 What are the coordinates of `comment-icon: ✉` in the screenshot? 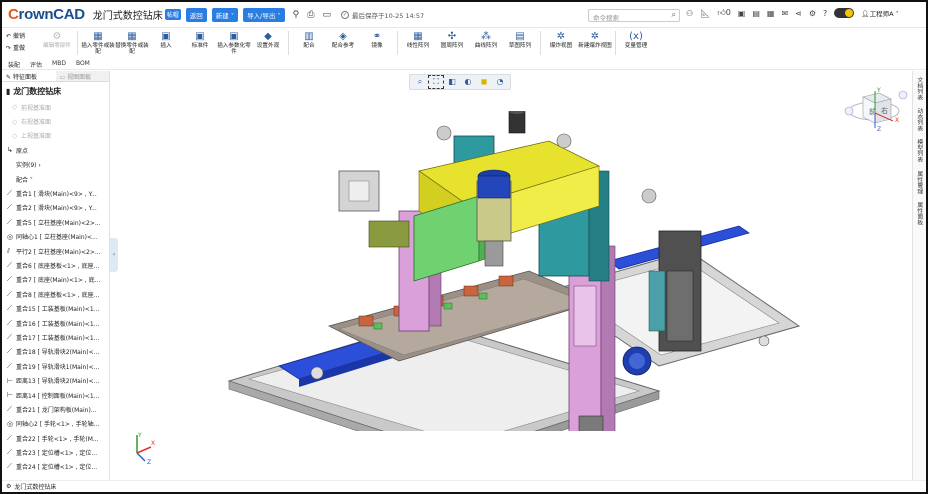 It's located at (784, 13).